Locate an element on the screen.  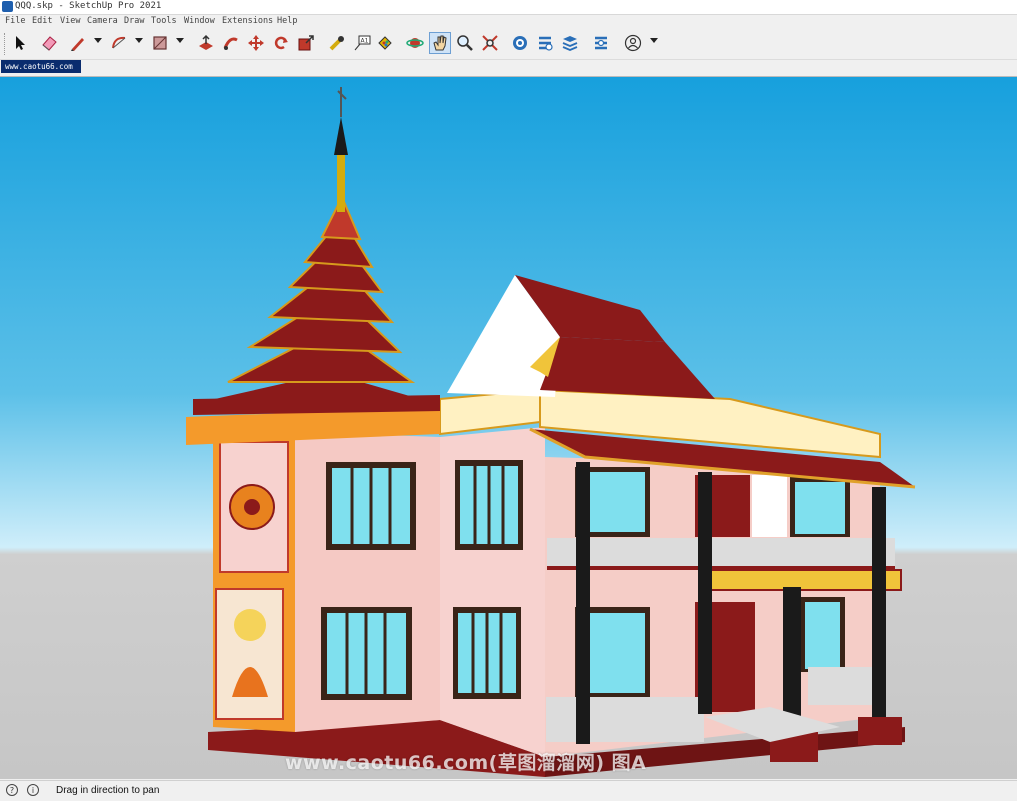
info-icon: i is located at coordinates (33, 790).